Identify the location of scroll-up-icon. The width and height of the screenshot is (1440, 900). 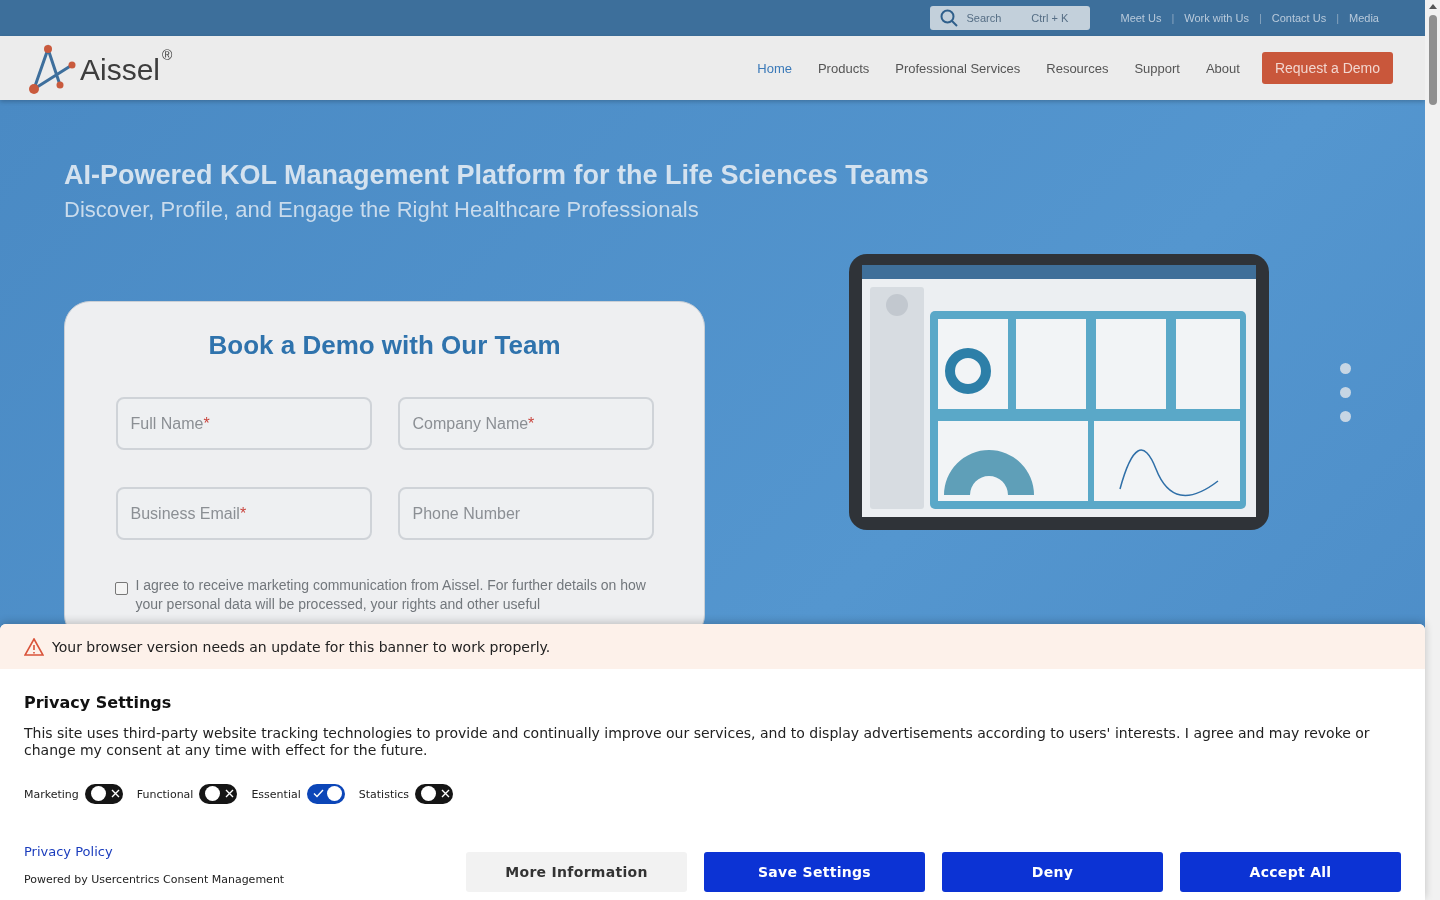
(1432, 6).